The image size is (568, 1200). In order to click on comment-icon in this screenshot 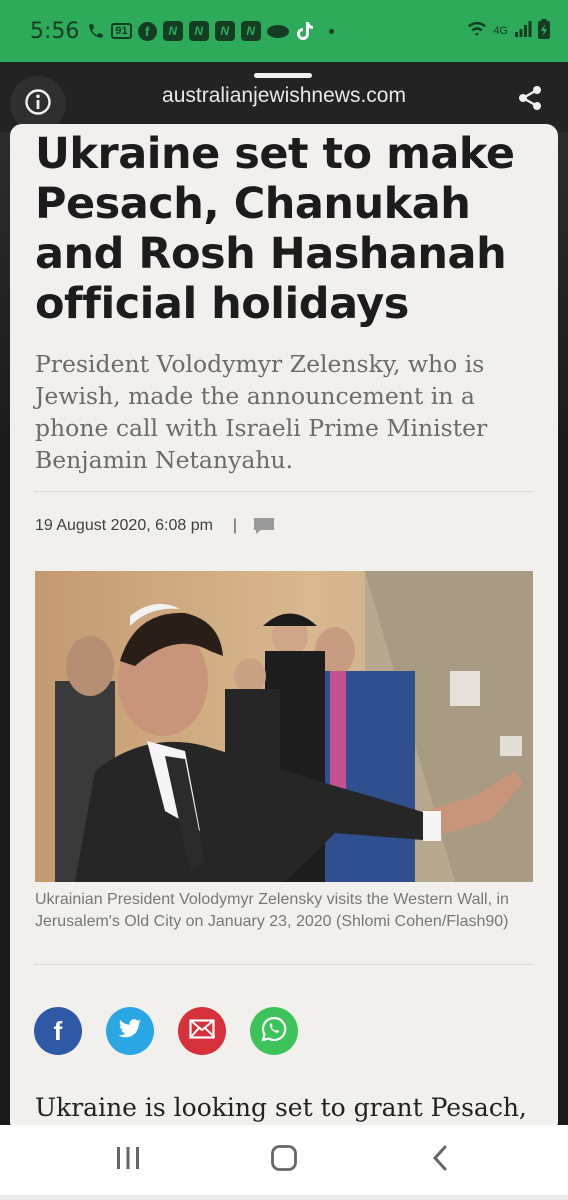, I will do `click(264, 526)`.